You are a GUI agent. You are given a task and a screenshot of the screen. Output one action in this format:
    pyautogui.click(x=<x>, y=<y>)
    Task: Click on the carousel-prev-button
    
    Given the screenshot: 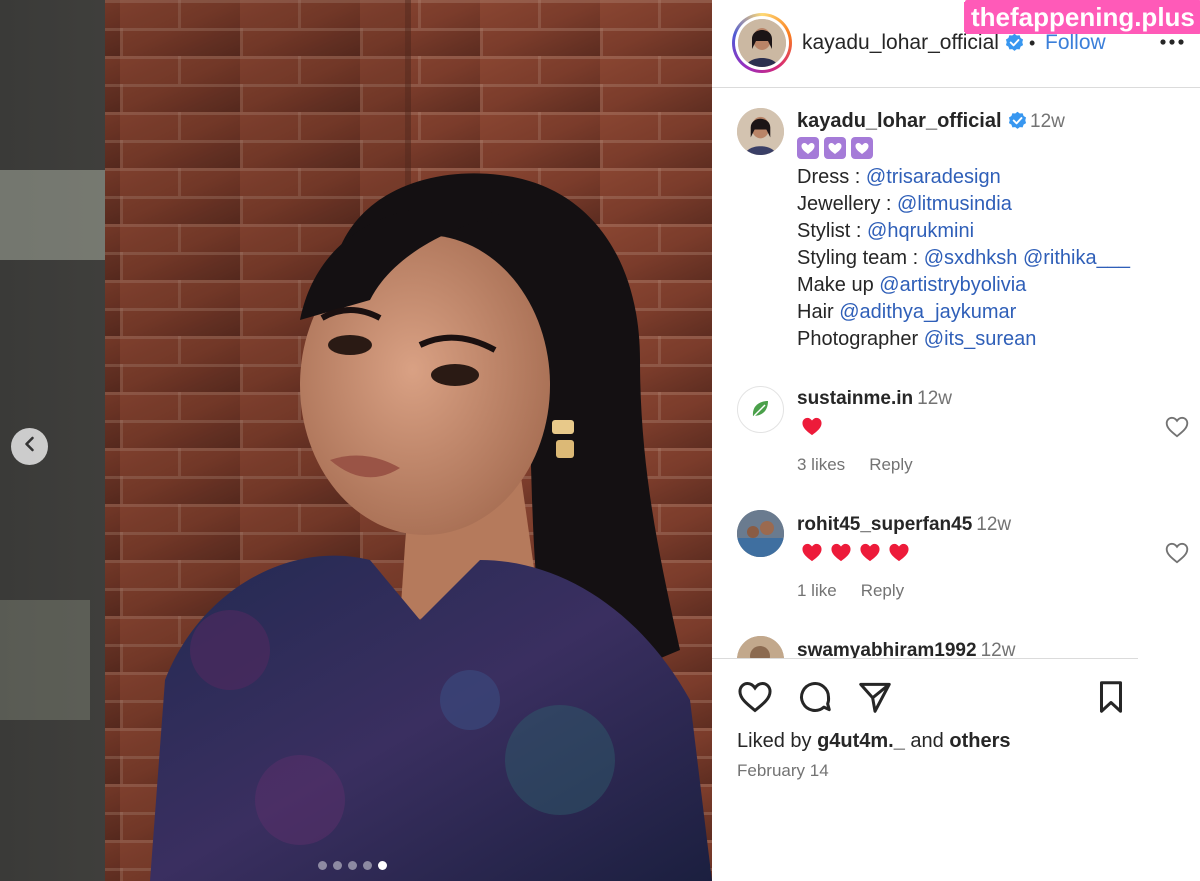 What is the action you would take?
    pyautogui.click(x=29, y=446)
    